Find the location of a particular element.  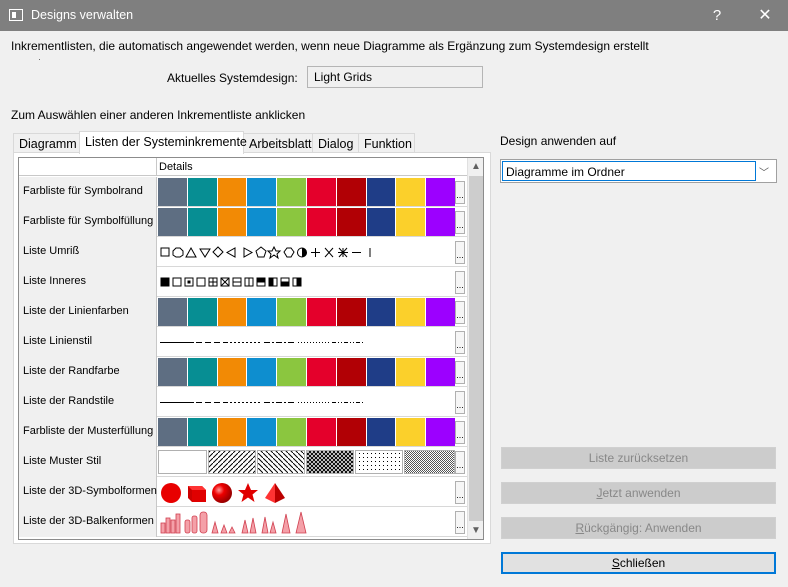

system-design-value: Light Grids is located at coordinates (395, 77).